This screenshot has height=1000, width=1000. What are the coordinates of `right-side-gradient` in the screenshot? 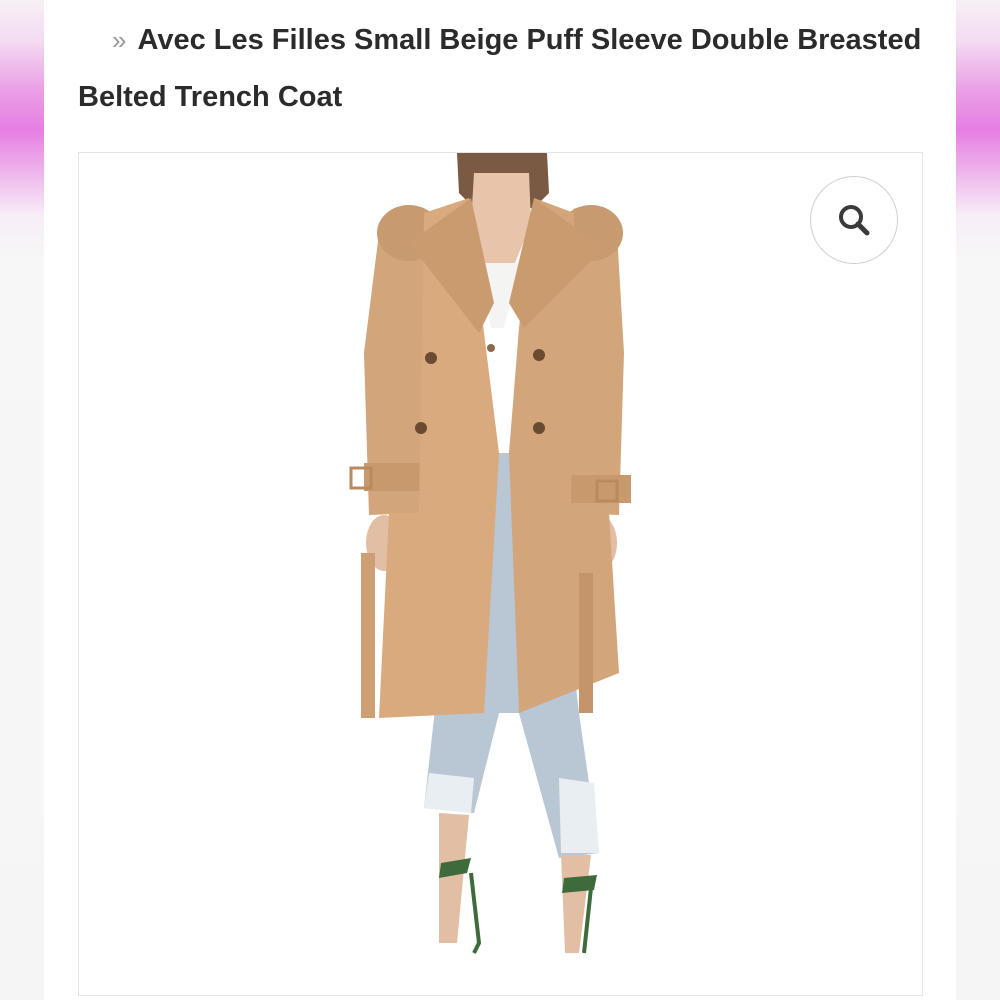 It's located at (978, 500).